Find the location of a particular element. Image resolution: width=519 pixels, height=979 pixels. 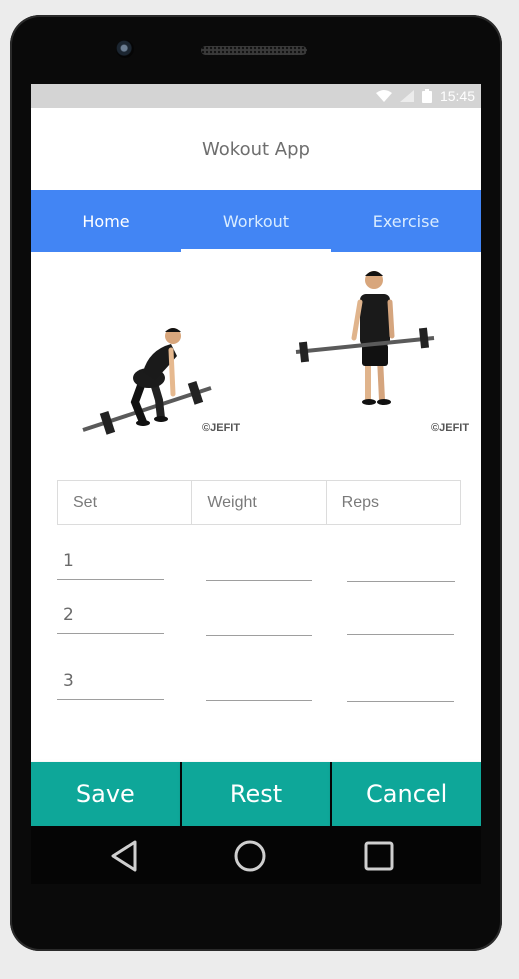

set-2-field is located at coordinates (110, 618).